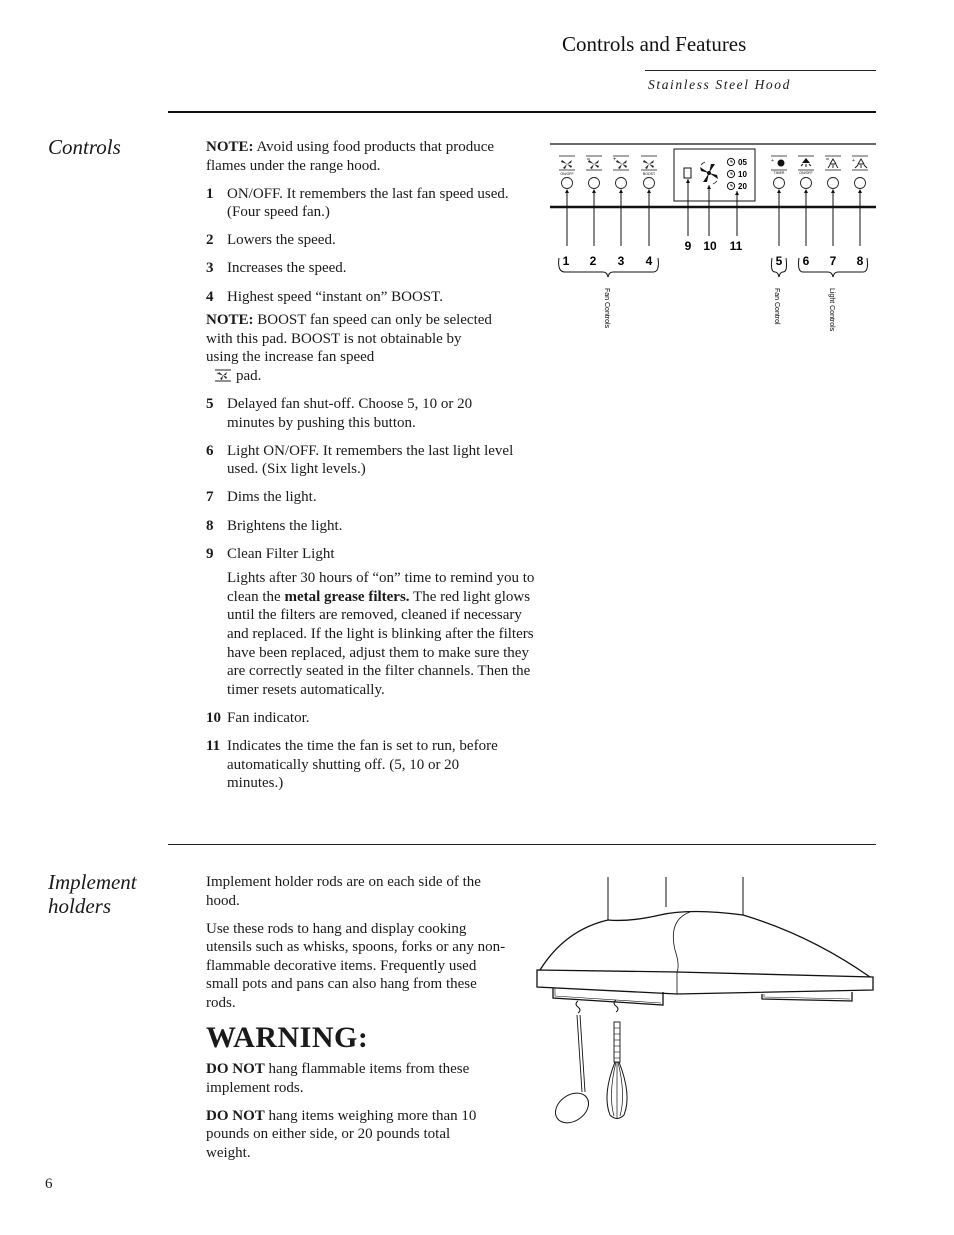 The width and height of the screenshot is (954, 1235). What do you see at coordinates (806, 160) in the screenshot?
I see `light-icon` at bounding box center [806, 160].